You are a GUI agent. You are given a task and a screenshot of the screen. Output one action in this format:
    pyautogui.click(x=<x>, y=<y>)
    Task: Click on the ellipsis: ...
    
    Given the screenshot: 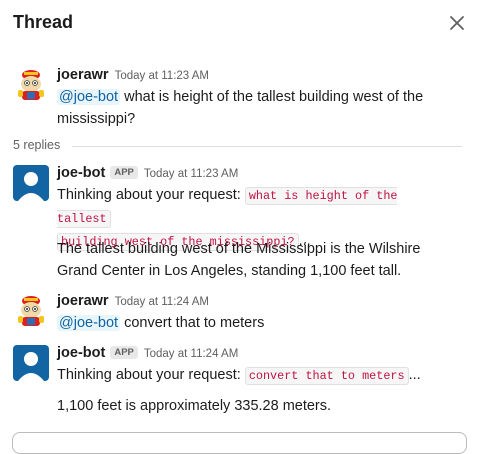 What is the action you would take?
    pyautogui.click(x=414, y=375)
    